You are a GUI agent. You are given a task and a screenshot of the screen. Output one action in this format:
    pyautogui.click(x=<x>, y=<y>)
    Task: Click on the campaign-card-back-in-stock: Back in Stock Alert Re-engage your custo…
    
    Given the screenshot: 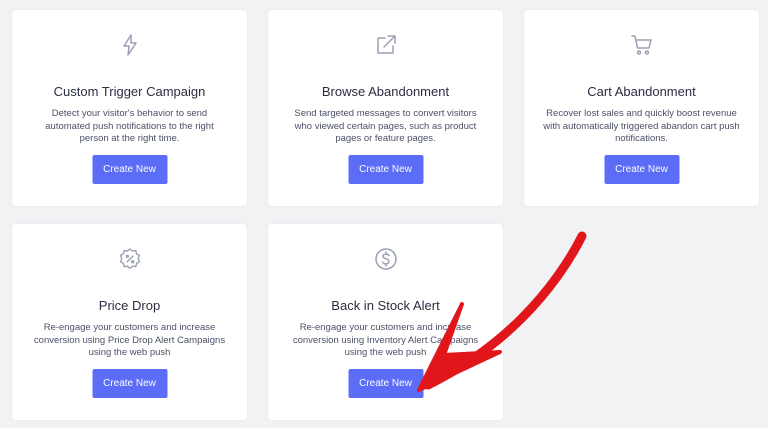 What is the action you would take?
    pyautogui.click(x=385, y=322)
    